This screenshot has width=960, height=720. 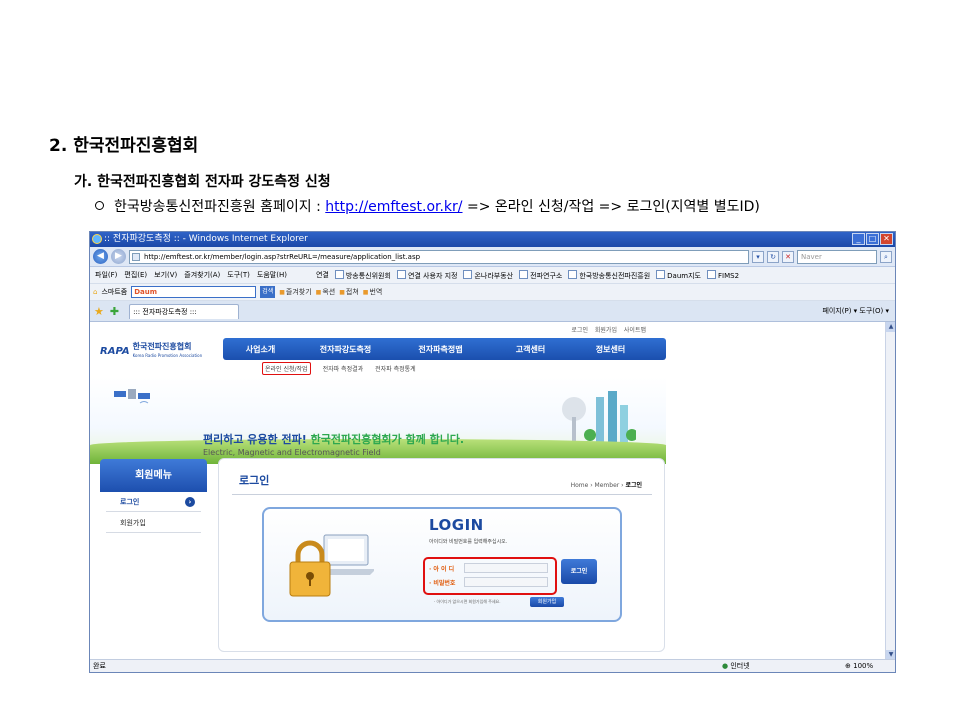 What do you see at coordinates (547, 602) in the screenshot?
I see `join-button: 회원가입` at bounding box center [547, 602].